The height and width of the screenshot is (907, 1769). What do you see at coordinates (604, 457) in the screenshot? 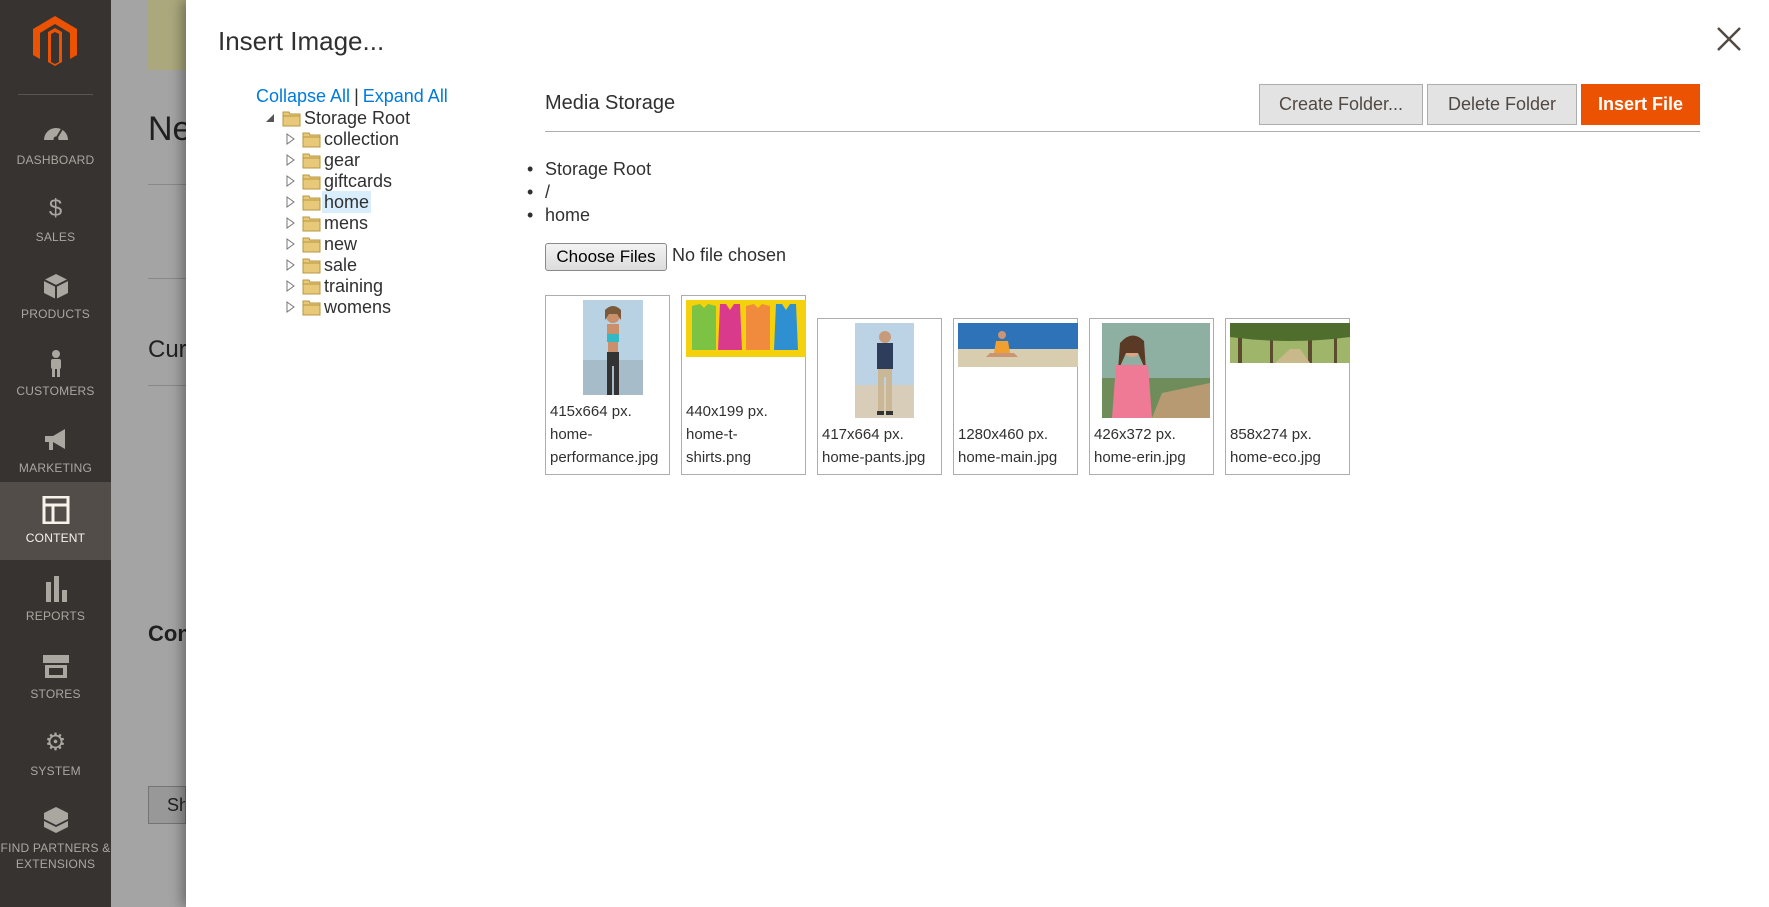
I see `file-name: performance.jpg` at bounding box center [604, 457].